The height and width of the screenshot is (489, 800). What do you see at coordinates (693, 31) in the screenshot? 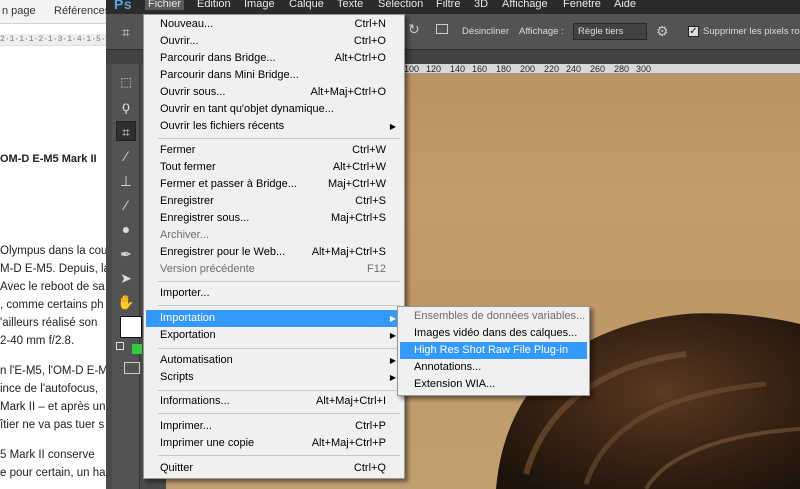
I see `delete-pixels-checkbox: ✓` at bounding box center [693, 31].